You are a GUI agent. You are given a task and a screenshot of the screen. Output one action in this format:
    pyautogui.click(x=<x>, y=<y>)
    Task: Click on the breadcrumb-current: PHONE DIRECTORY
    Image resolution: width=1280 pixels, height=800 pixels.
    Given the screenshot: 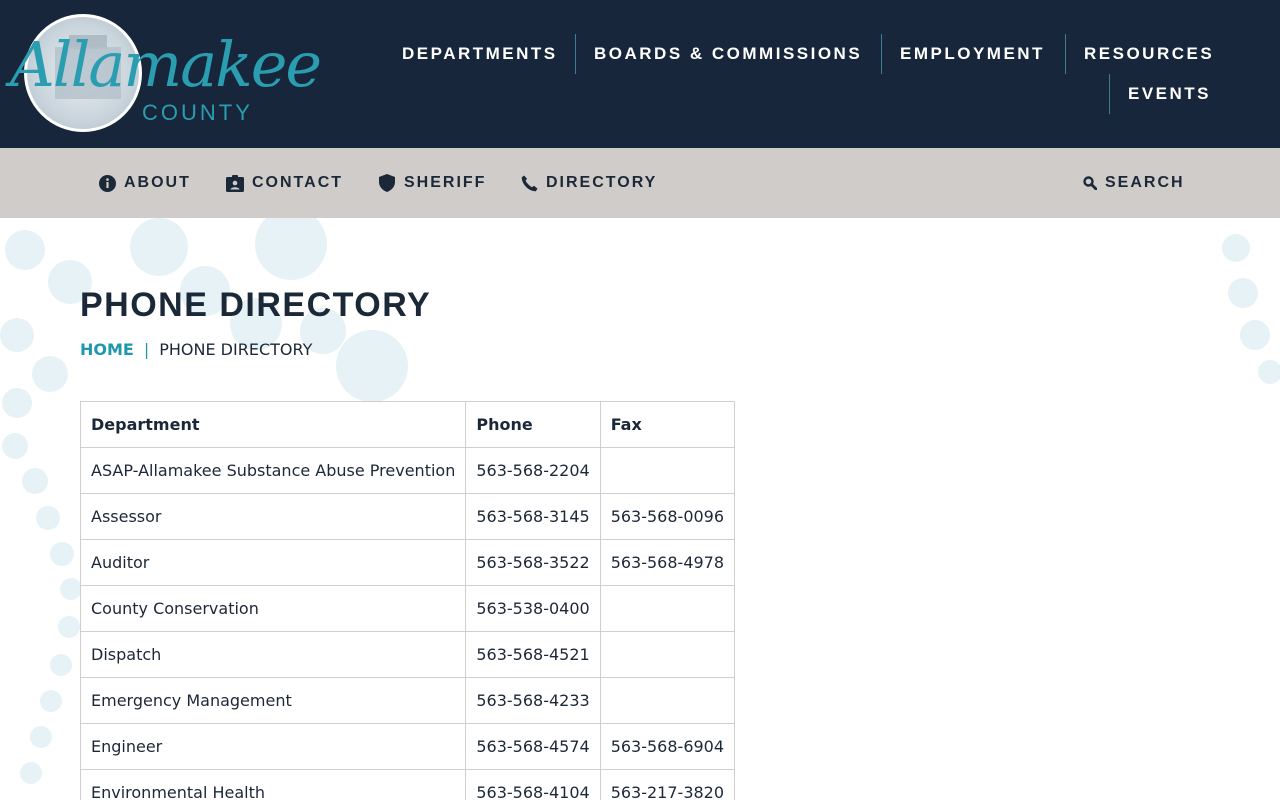 What is the action you would take?
    pyautogui.click(x=236, y=349)
    